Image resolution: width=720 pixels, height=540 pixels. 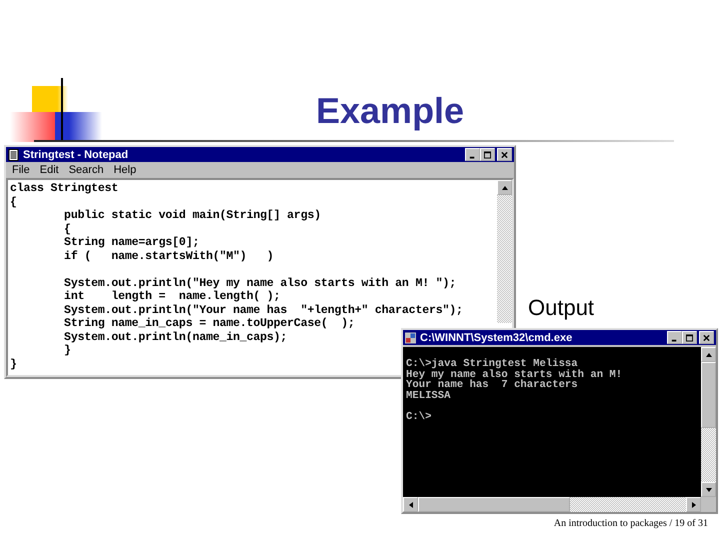 What do you see at coordinates (561, 308) in the screenshot?
I see `output-label: Output` at bounding box center [561, 308].